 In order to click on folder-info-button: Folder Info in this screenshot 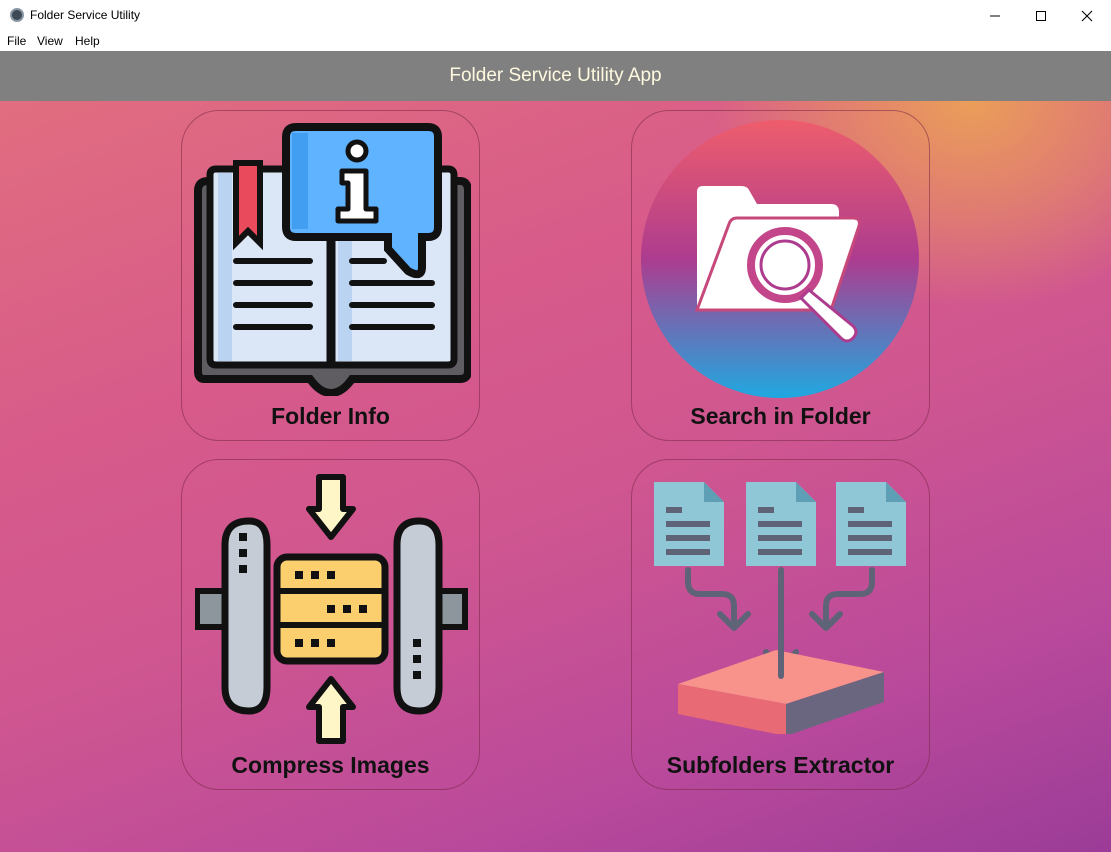, I will do `click(330, 275)`.